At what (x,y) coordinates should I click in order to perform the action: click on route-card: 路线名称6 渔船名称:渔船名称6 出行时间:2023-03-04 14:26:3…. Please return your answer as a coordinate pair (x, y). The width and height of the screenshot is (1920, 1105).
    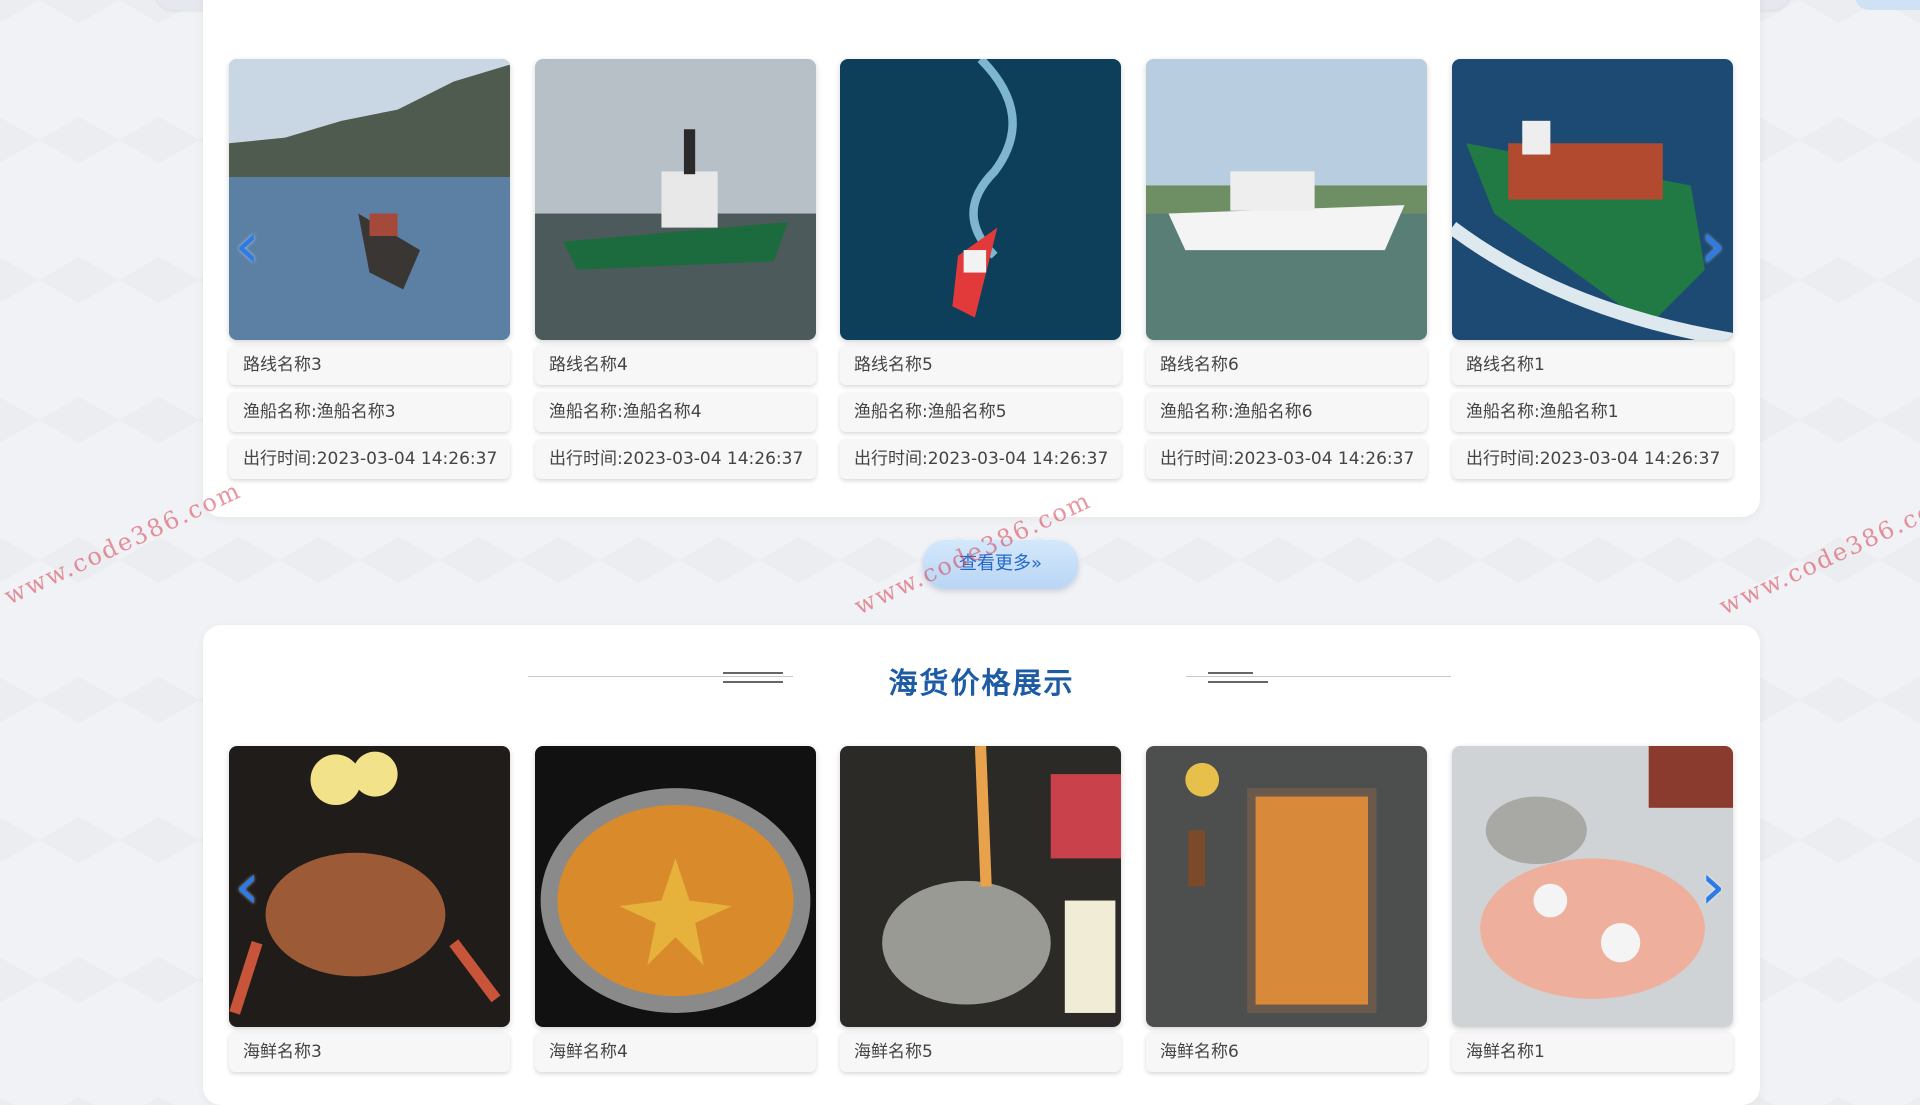
    Looking at the image, I should click on (1286, 269).